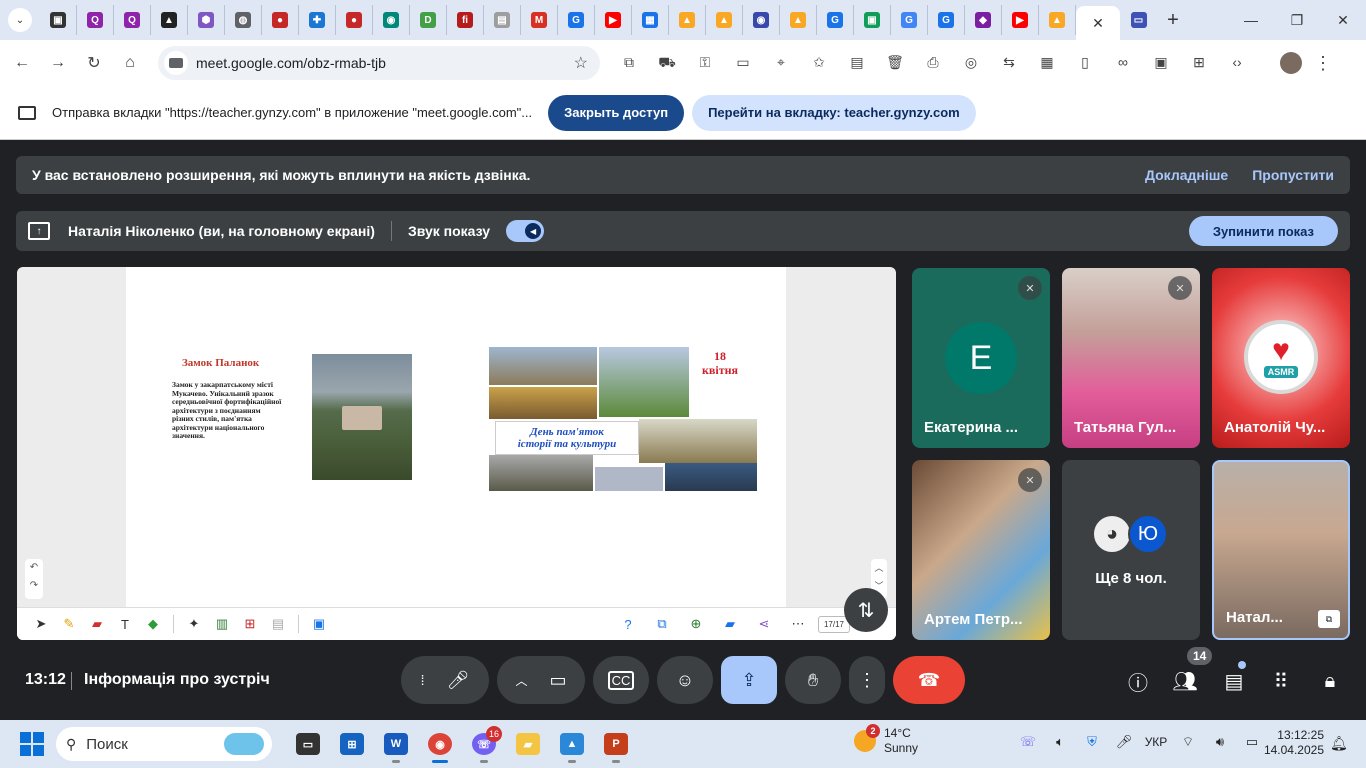 This screenshot has width=1366, height=768. I want to click on pen-icon: ✎, so click(69, 624).